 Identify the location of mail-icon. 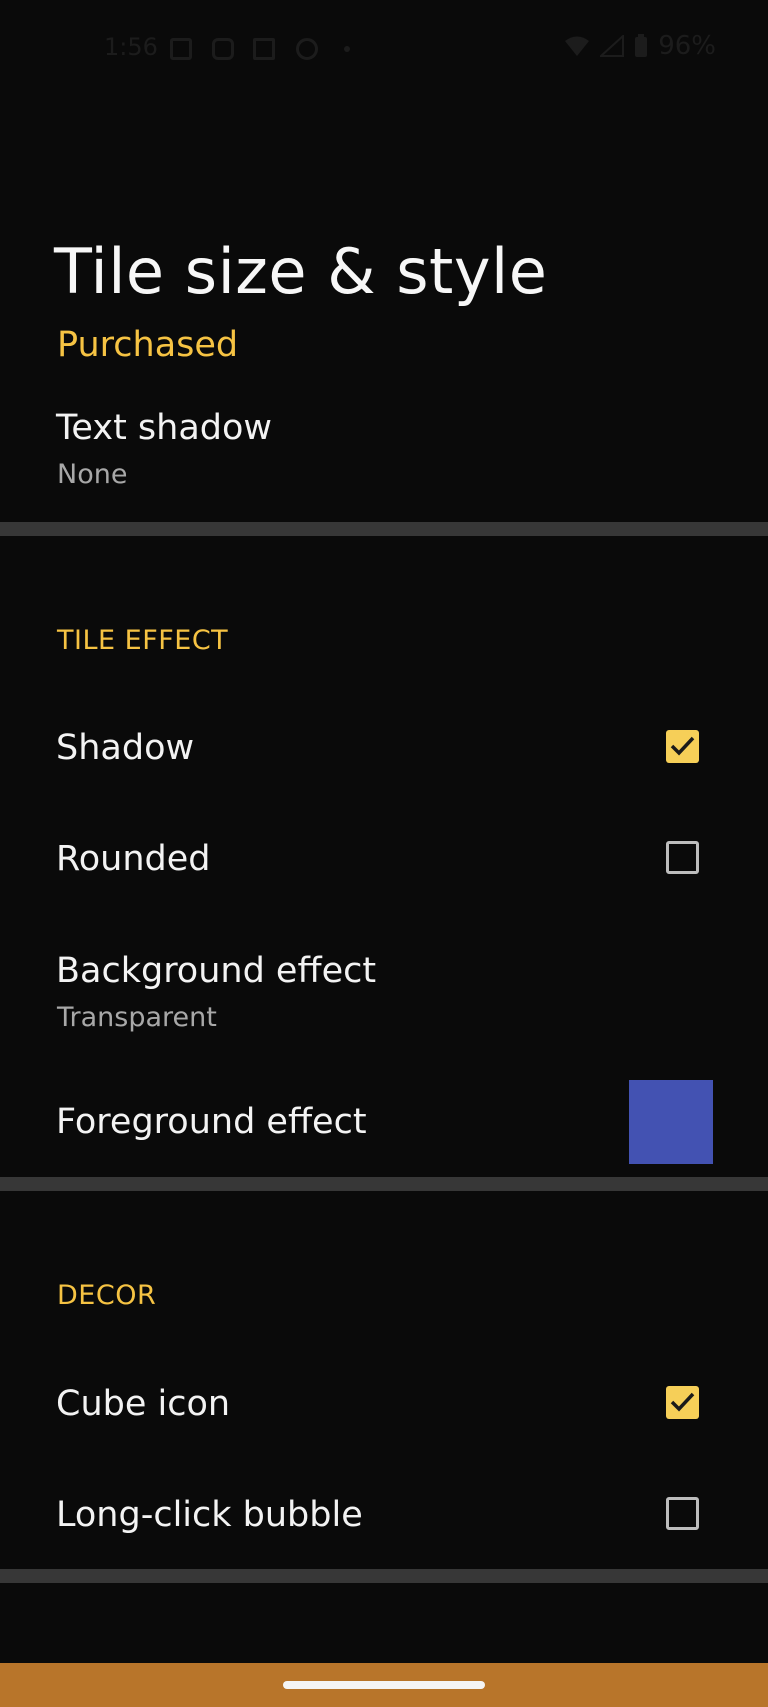
(264, 49).